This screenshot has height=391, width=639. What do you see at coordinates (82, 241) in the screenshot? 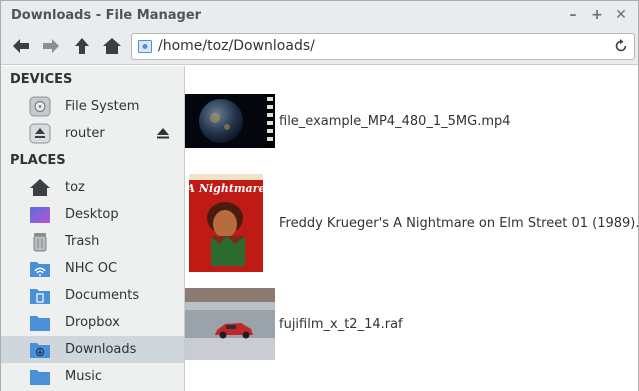
I see `sidebar-item-label: Trash` at bounding box center [82, 241].